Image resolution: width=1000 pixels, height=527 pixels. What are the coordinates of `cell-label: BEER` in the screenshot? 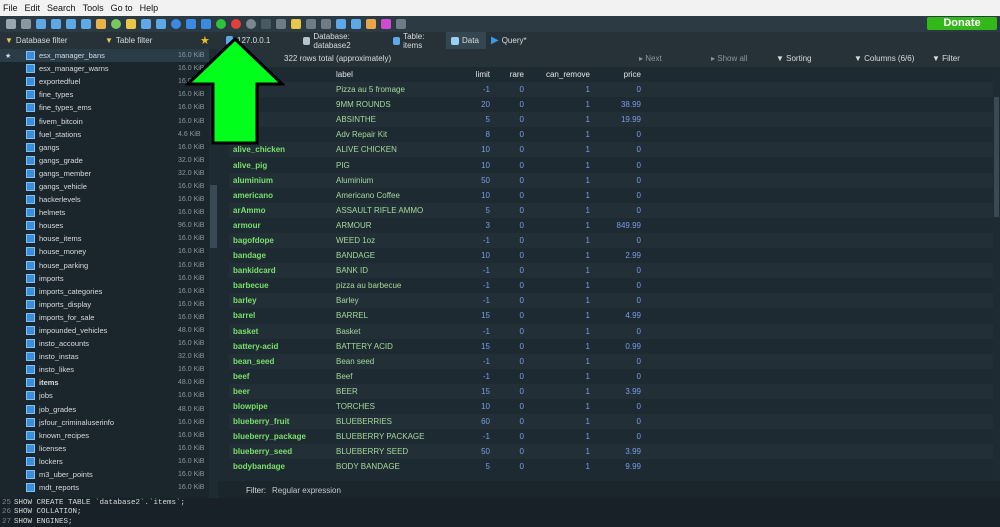 It's located at (397, 391).